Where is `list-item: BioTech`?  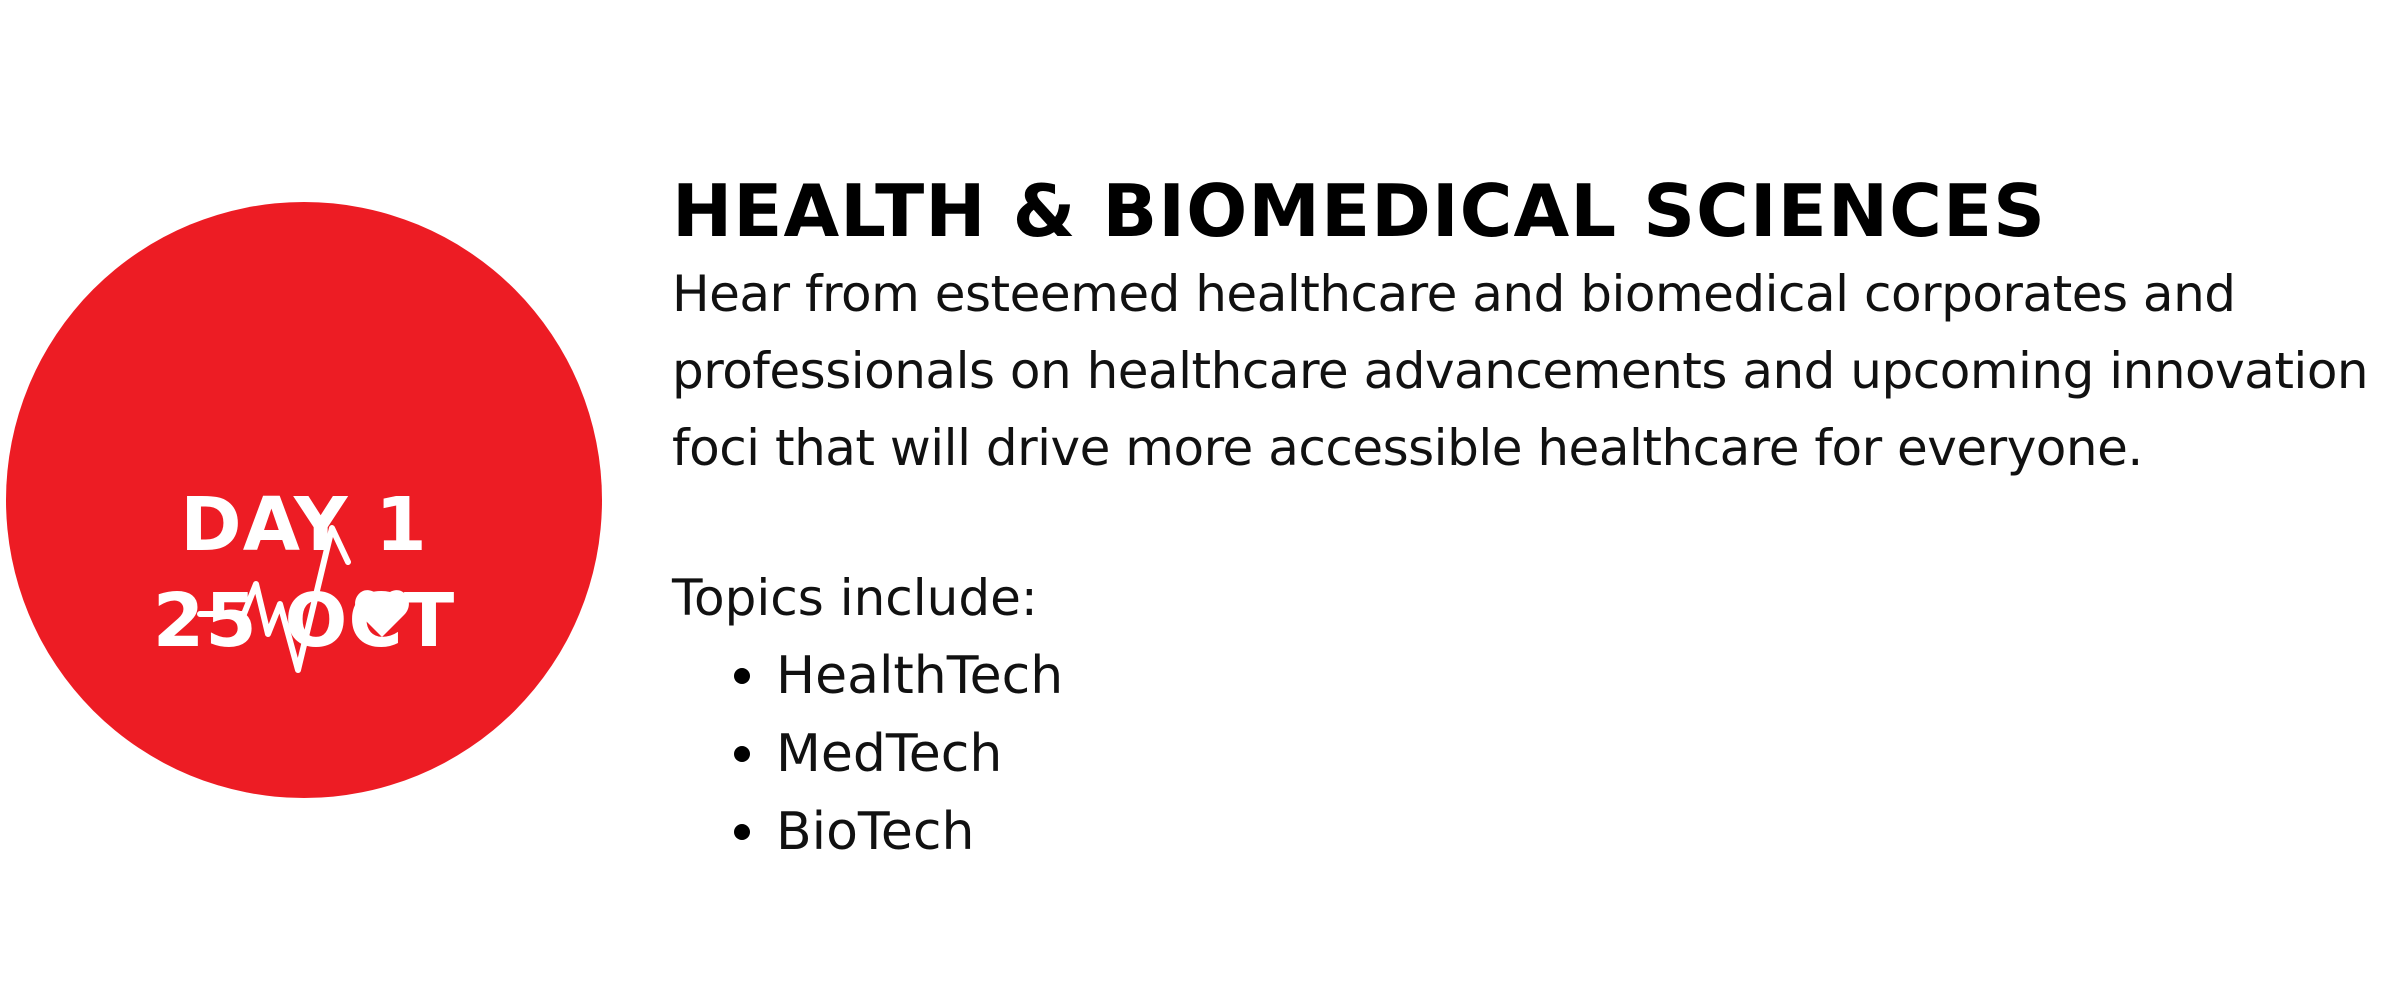 list-item: BioTech is located at coordinates (1527, 832).